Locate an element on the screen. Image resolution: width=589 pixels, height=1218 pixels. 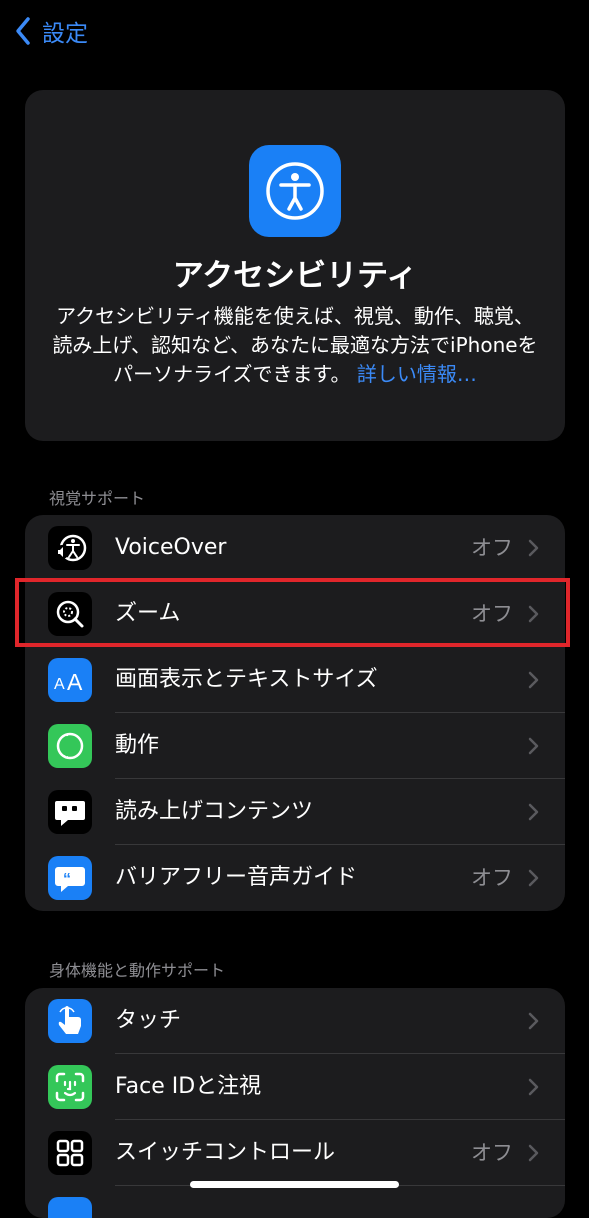
row-audio-descriptions: “ バリアフリー音声ガイド オフ is located at coordinates (295, 878).